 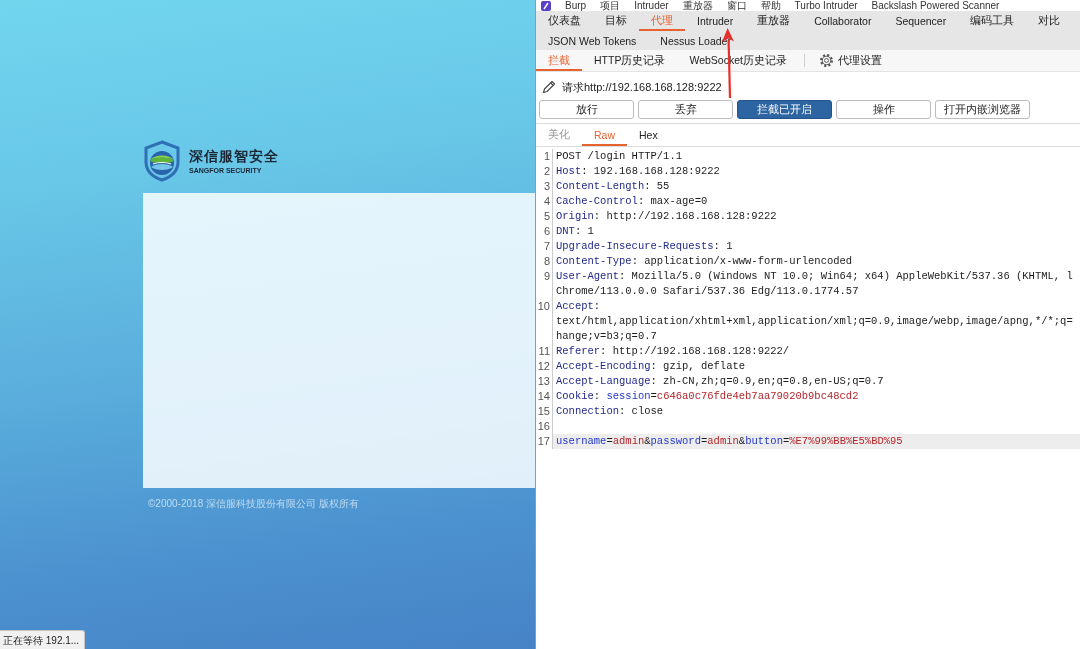 I want to click on line-number: 3, so click(x=544, y=186).